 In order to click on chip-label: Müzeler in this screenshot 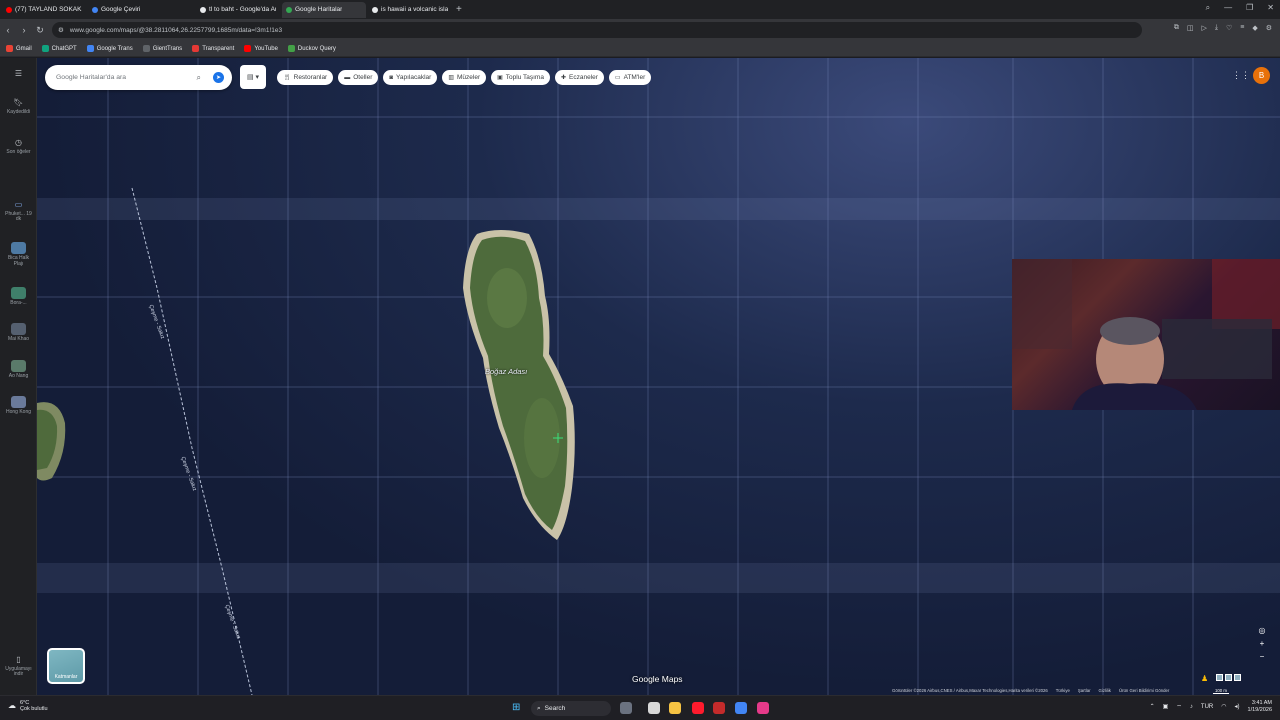, I will do `click(468, 77)`.